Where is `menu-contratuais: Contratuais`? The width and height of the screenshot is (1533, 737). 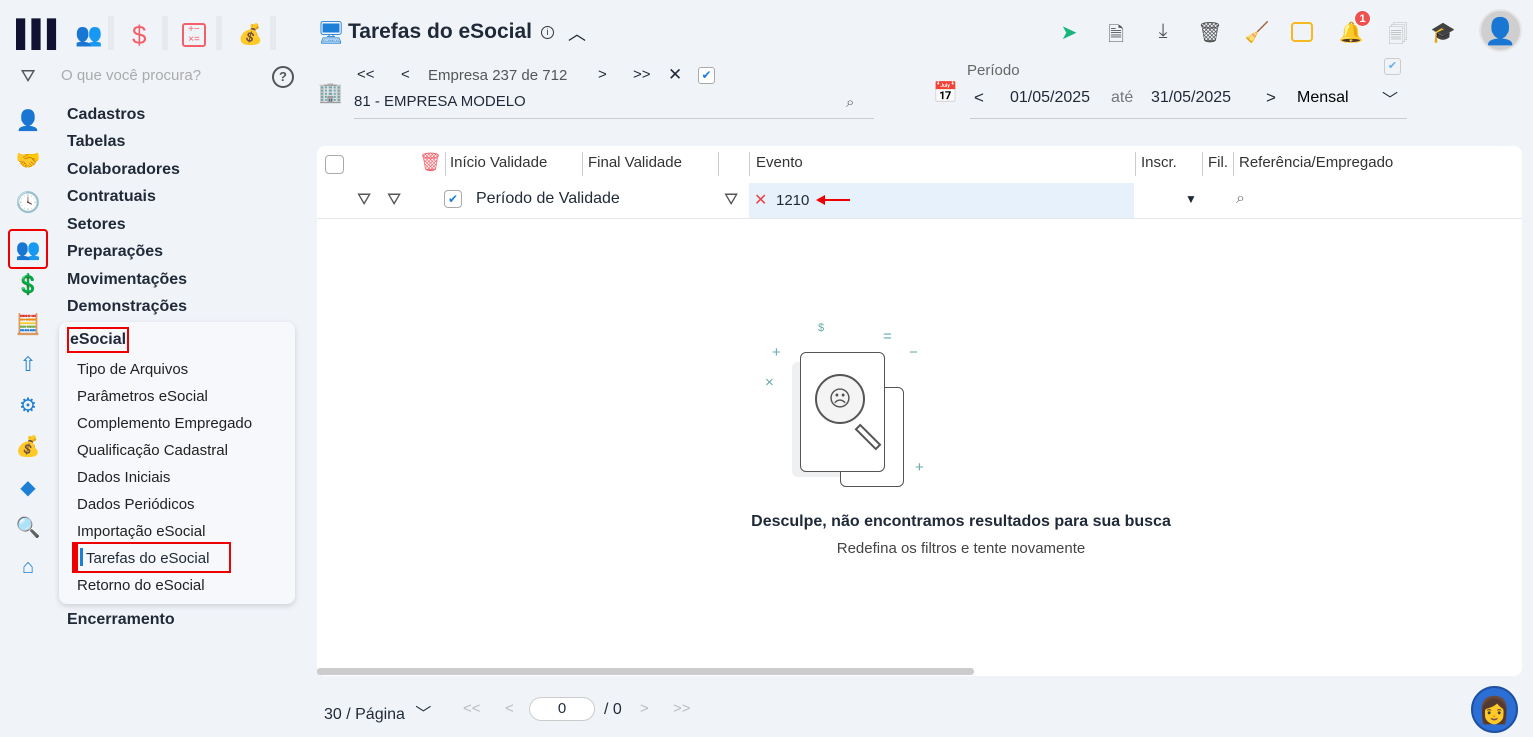 menu-contratuais: Contratuais is located at coordinates (111, 197).